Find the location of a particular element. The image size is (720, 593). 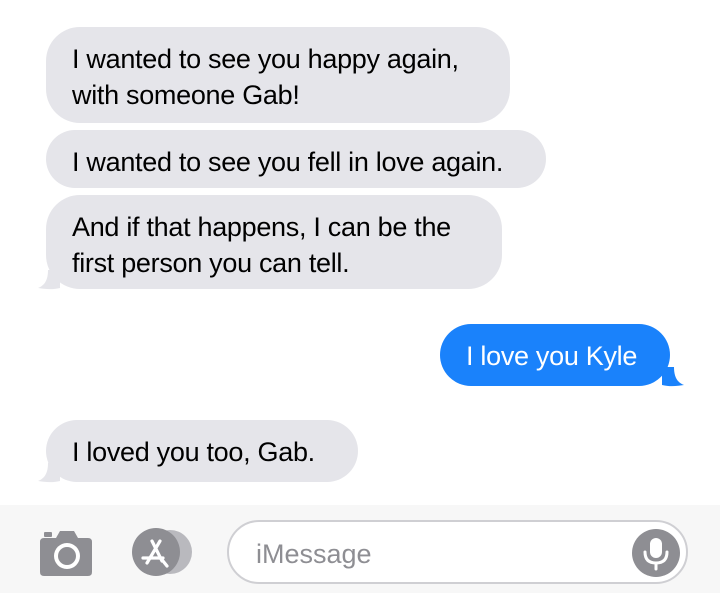

message-text-line: And if that happens, I can be the is located at coordinates (261, 227).